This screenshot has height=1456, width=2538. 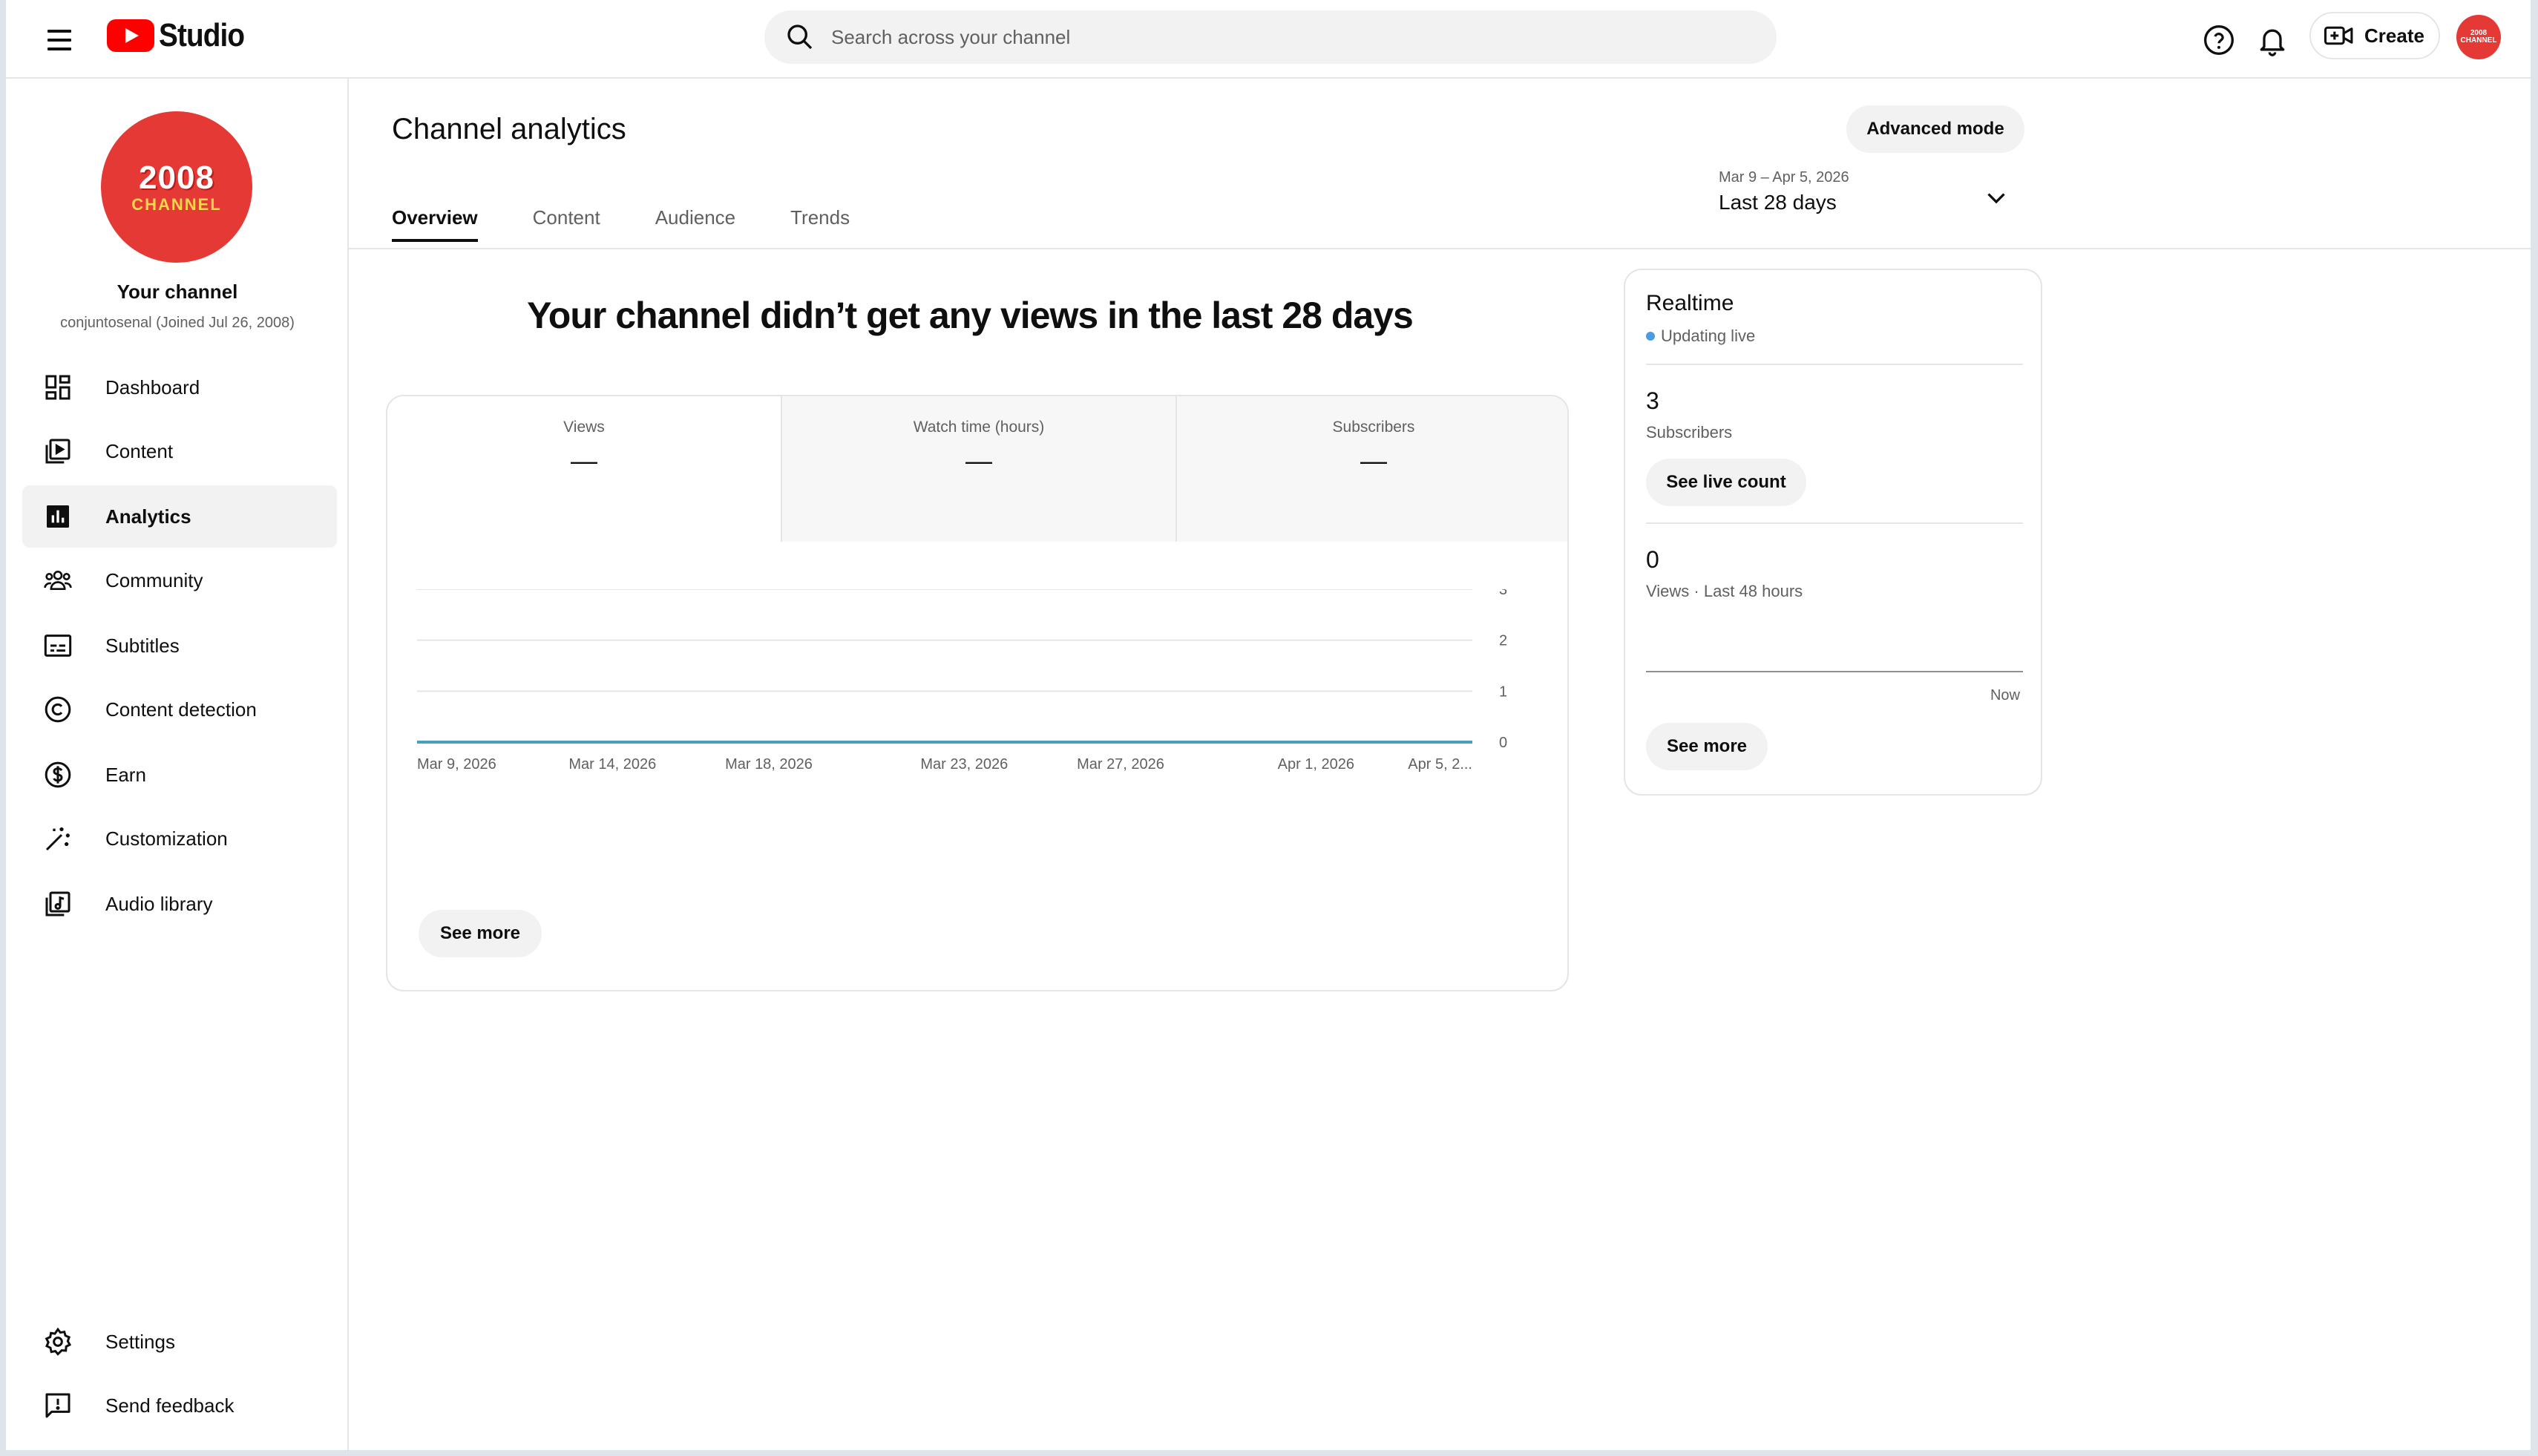 I want to click on metric-label: Watch time (hours), so click(x=979, y=428).